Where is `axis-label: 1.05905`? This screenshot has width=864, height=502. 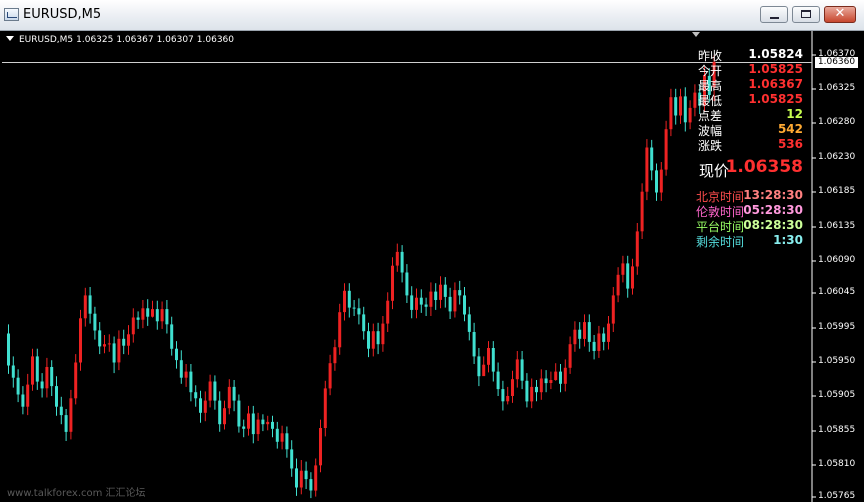 axis-label: 1.05905 is located at coordinates (837, 395).